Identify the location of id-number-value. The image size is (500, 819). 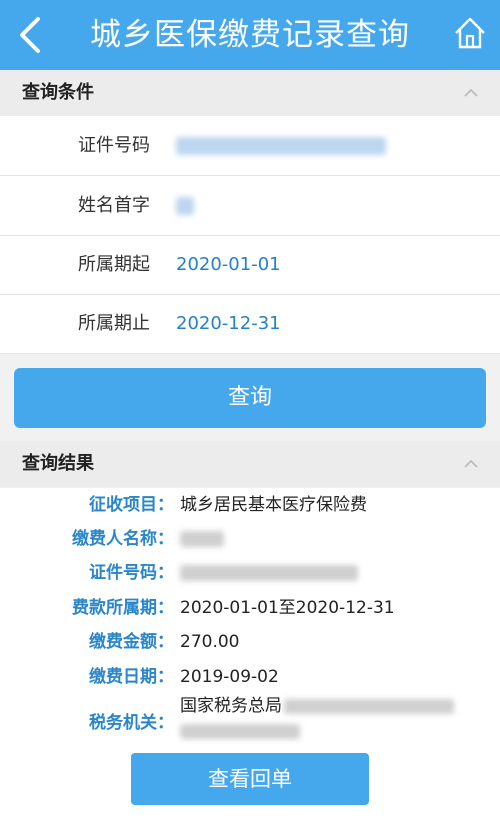
(269, 573).